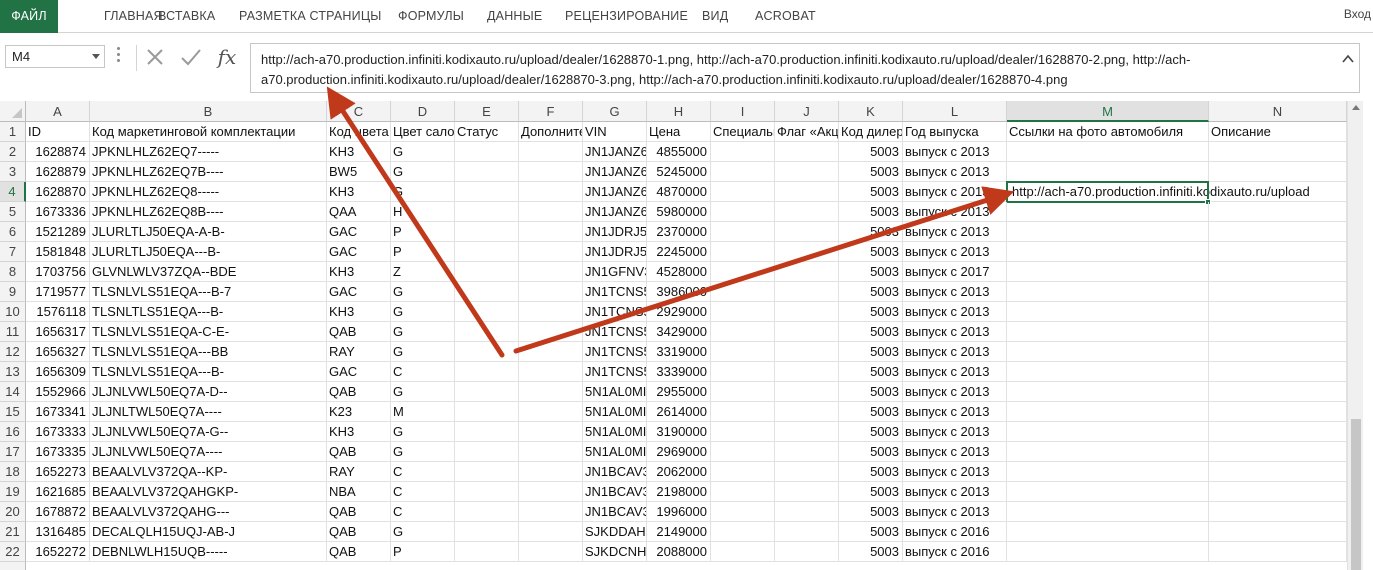 This screenshot has width=1373, height=570. What do you see at coordinates (208, 111) in the screenshot?
I see `column-header-b: B` at bounding box center [208, 111].